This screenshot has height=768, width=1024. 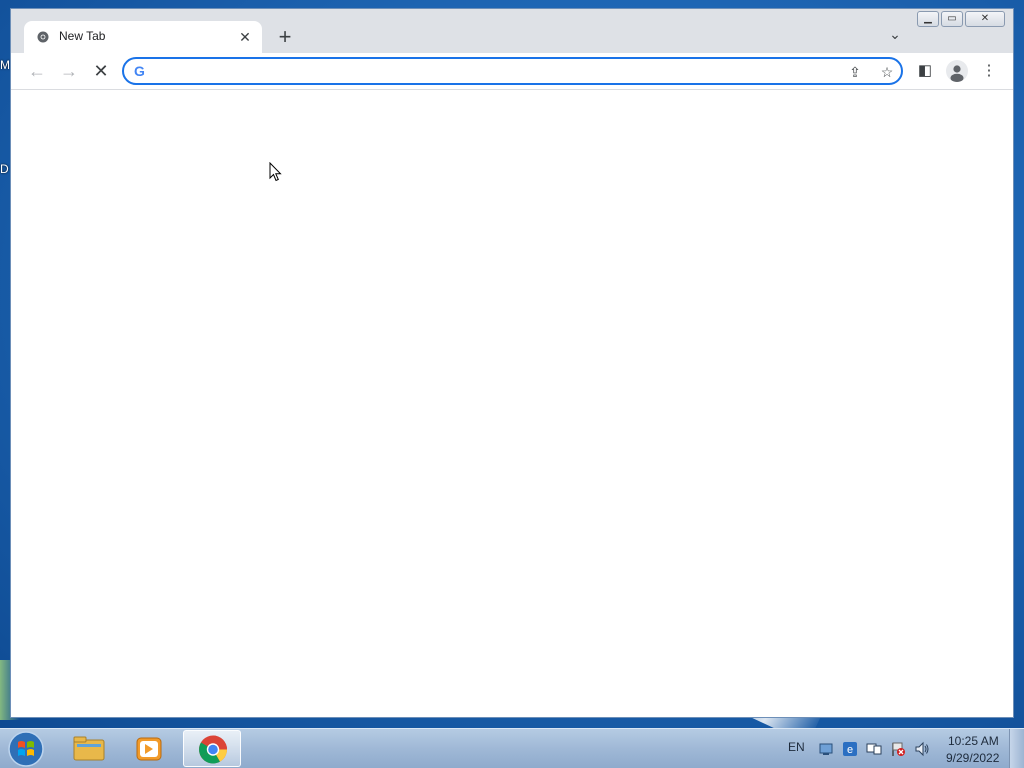 What do you see at coordinates (43, 37) in the screenshot?
I see `chrome-favicon-icon` at bounding box center [43, 37].